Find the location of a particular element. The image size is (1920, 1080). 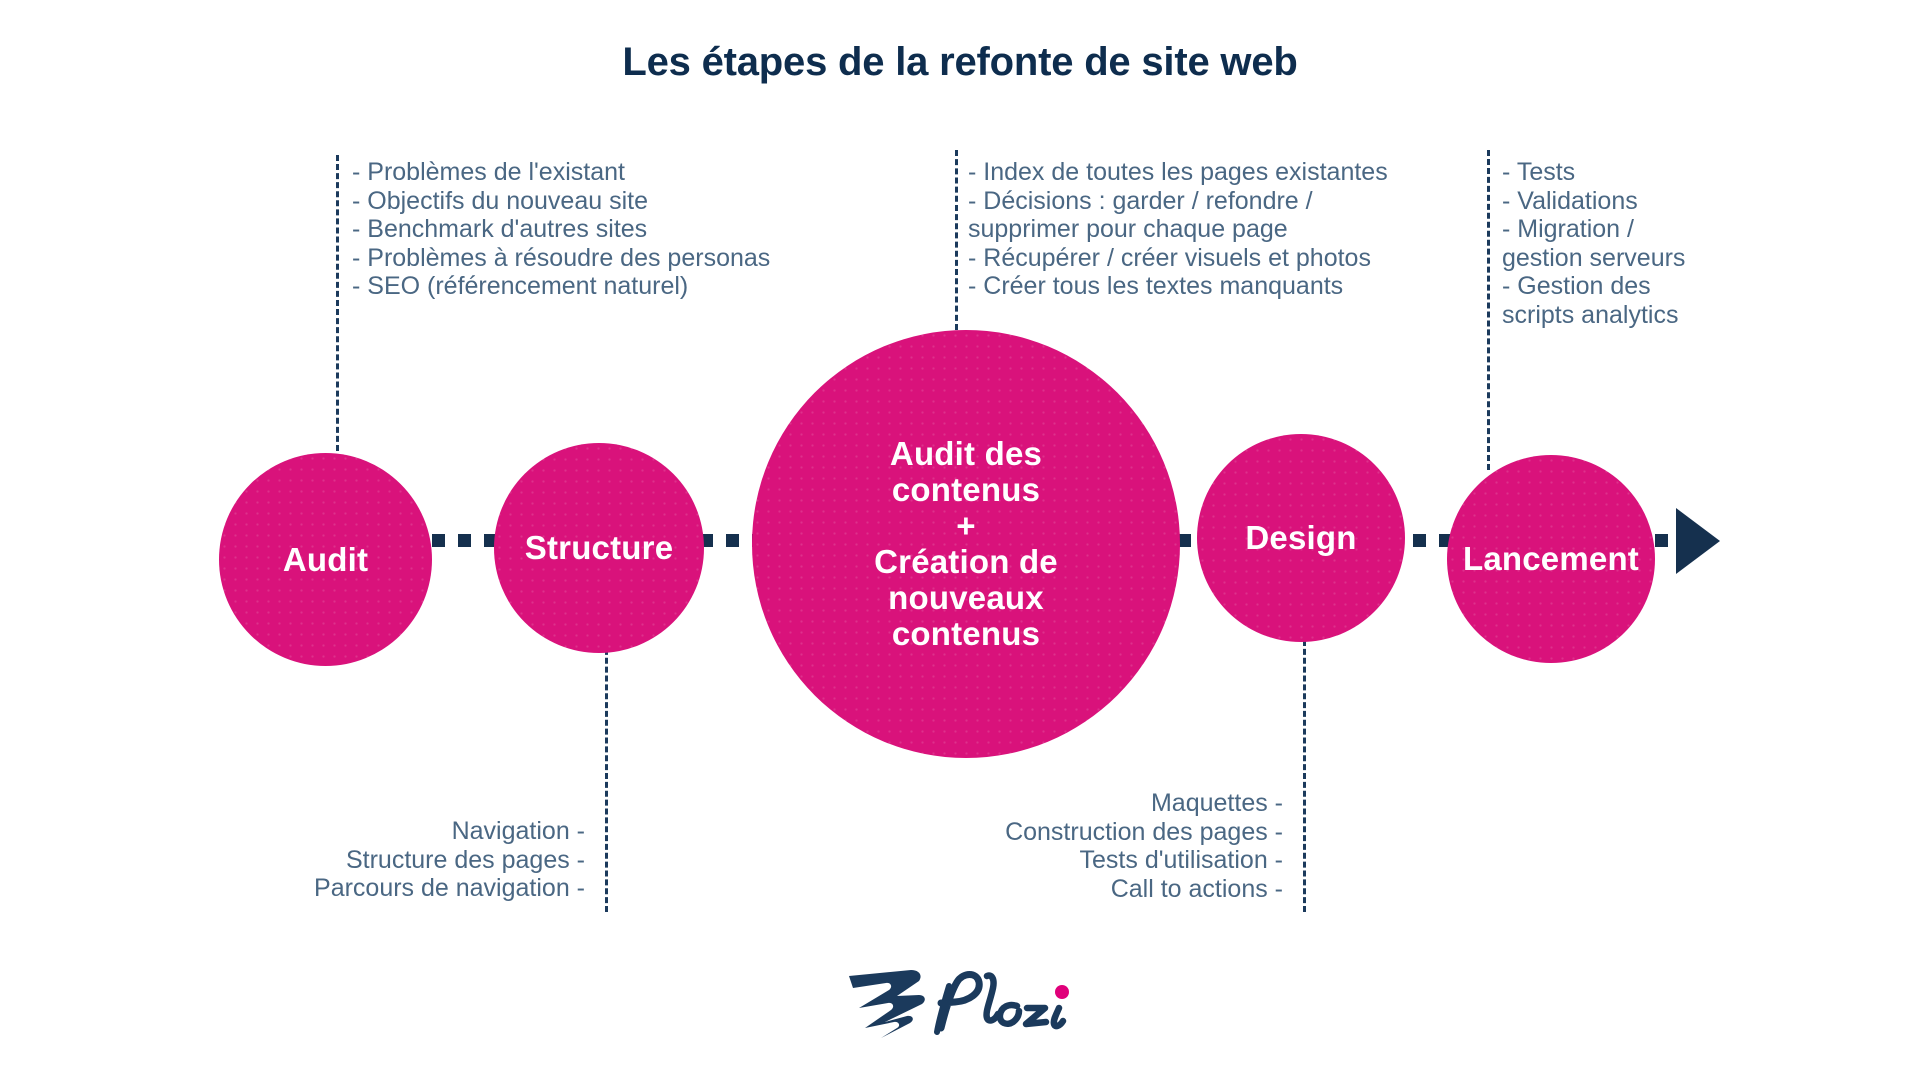

plezi-logo-dot is located at coordinates (1062, 992).